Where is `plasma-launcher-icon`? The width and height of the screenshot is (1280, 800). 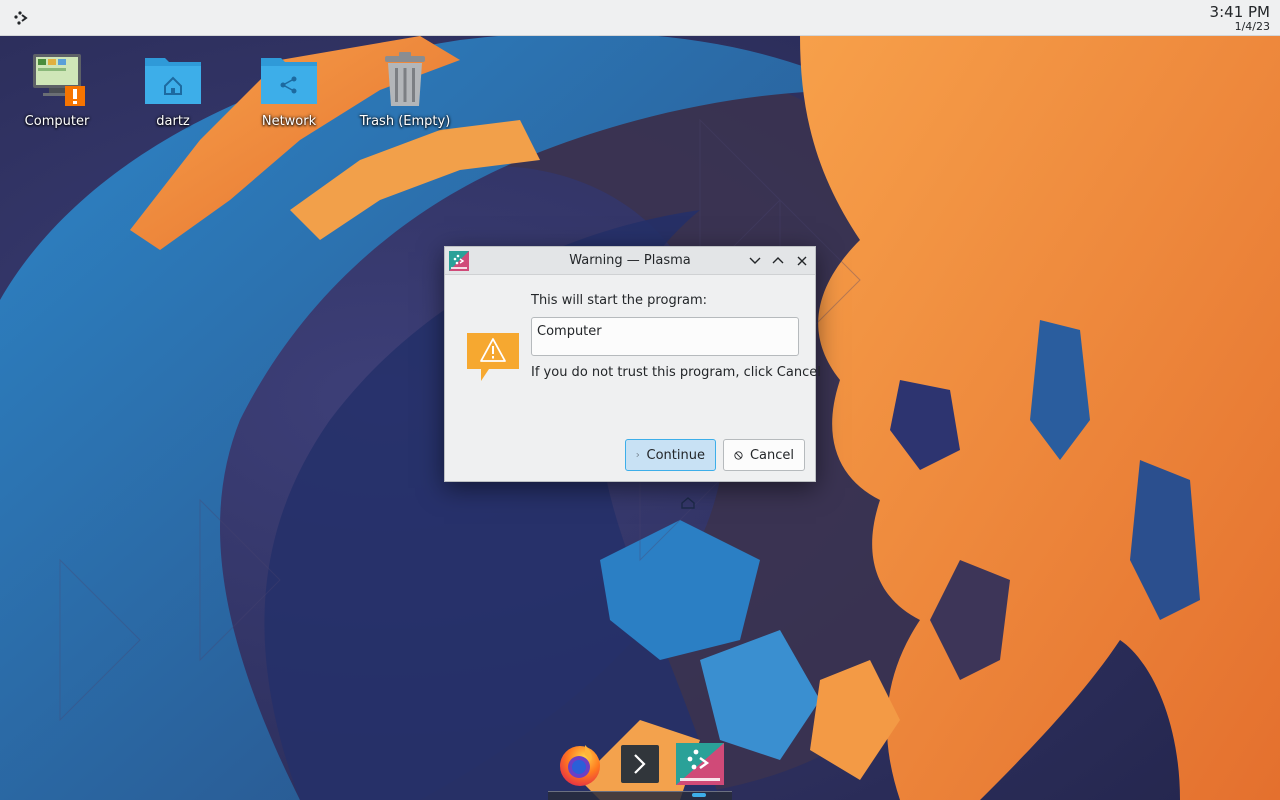
plasma-launcher-icon is located at coordinates (21, 18).